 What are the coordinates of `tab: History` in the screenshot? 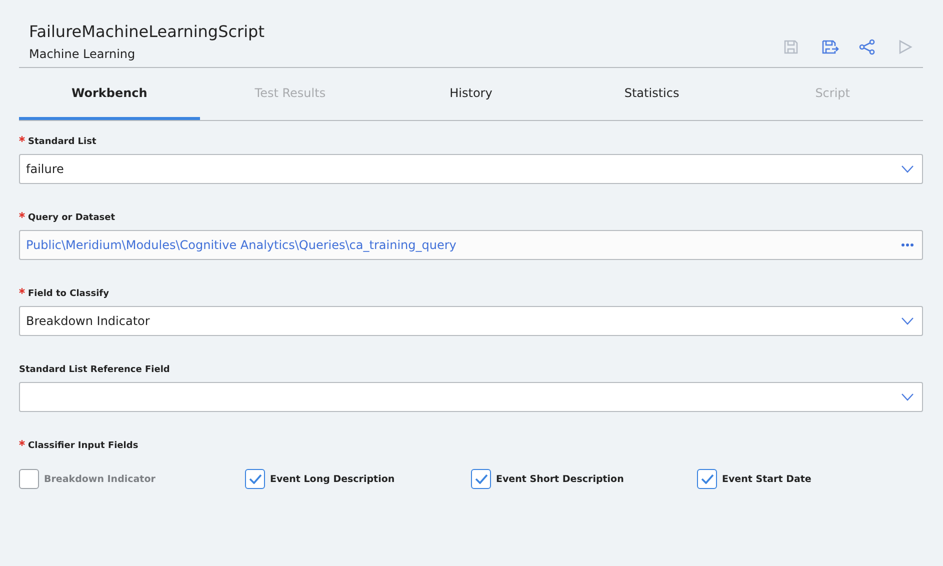 It's located at (471, 94).